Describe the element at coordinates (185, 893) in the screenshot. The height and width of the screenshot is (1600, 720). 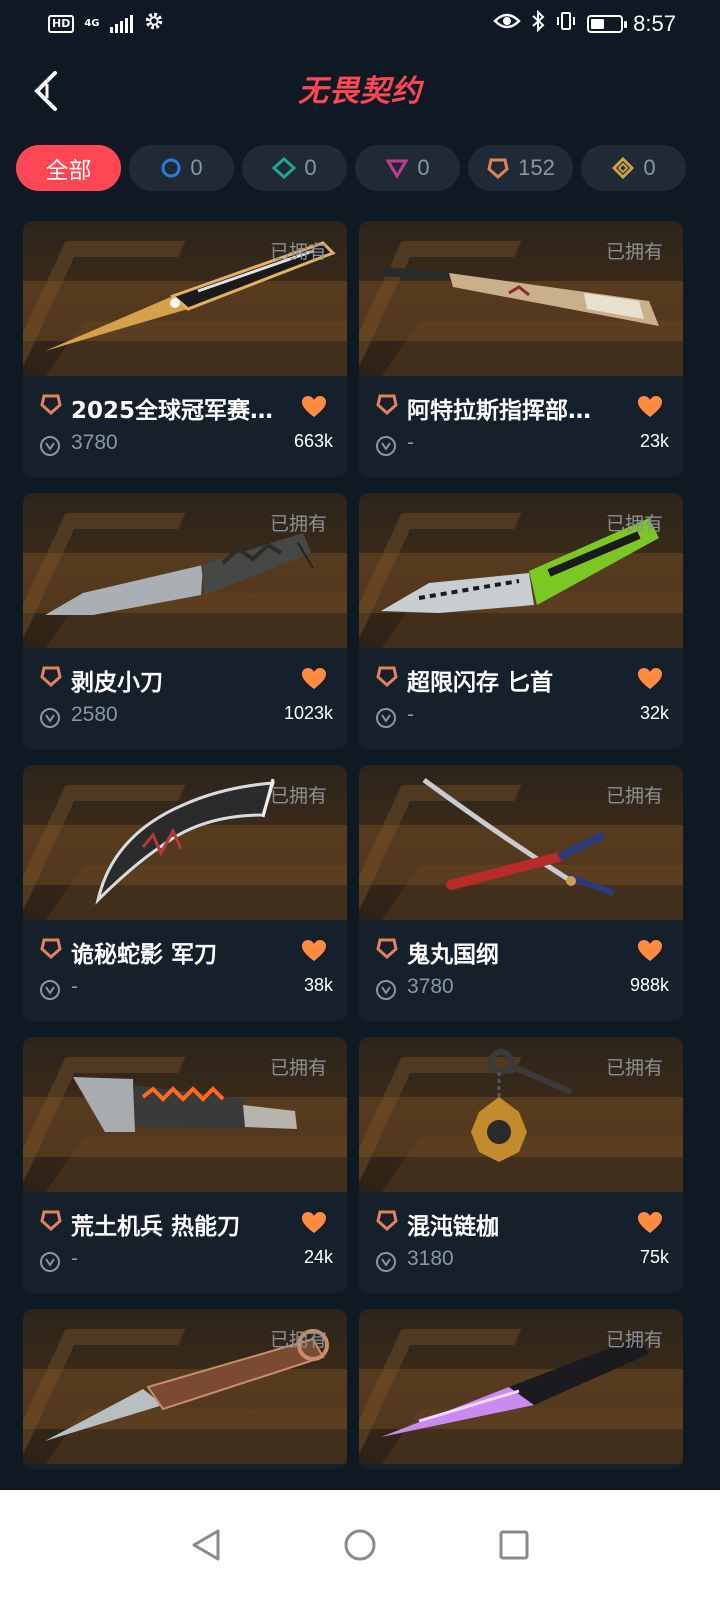
I see `skin-card: 已拥有 诡秘蛇影 军刀 - 38k` at that location.